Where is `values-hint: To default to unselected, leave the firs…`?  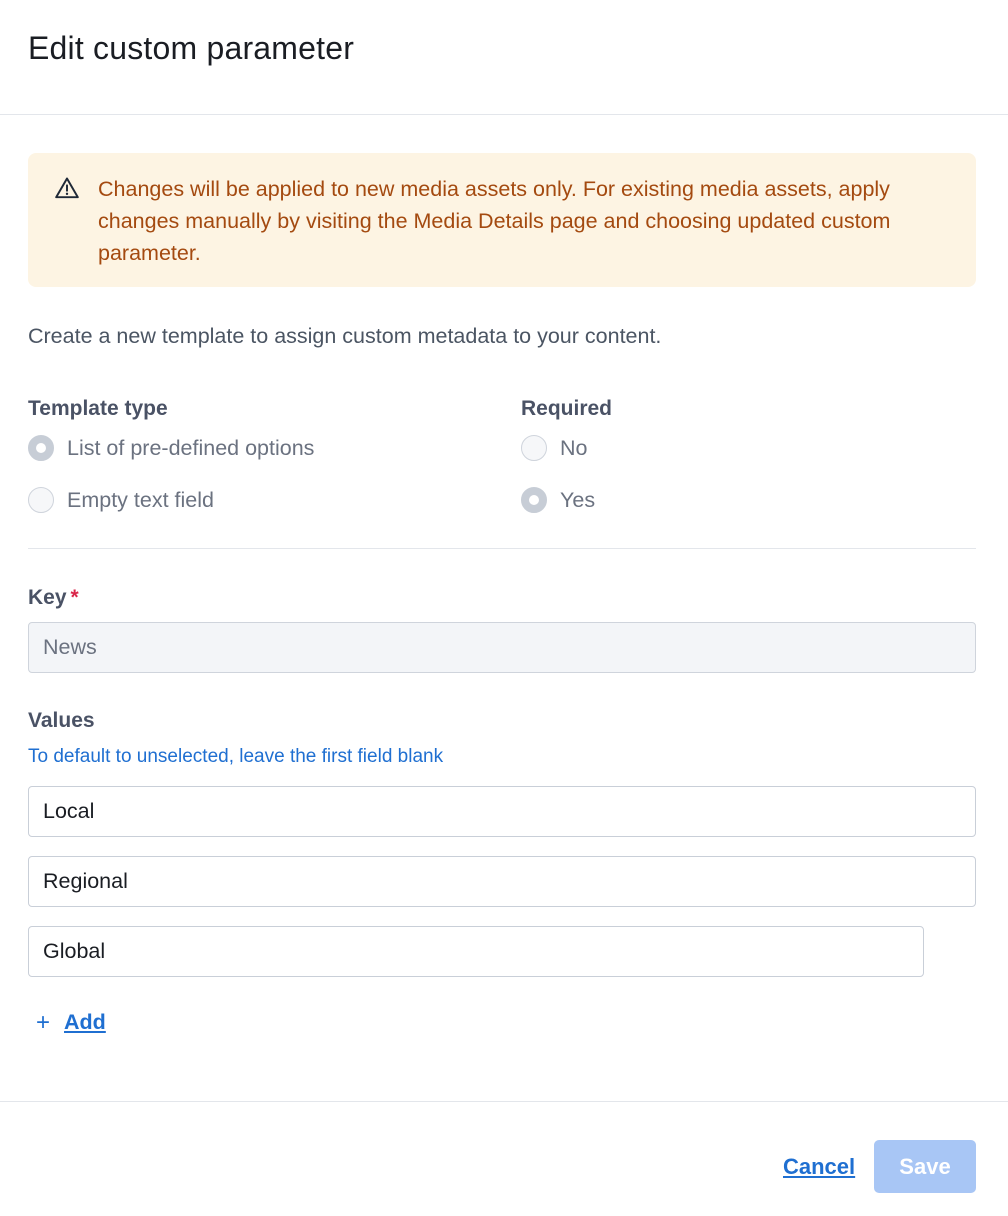 values-hint: To default to unselected, leave the firs… is located at coordinates (236, 756).